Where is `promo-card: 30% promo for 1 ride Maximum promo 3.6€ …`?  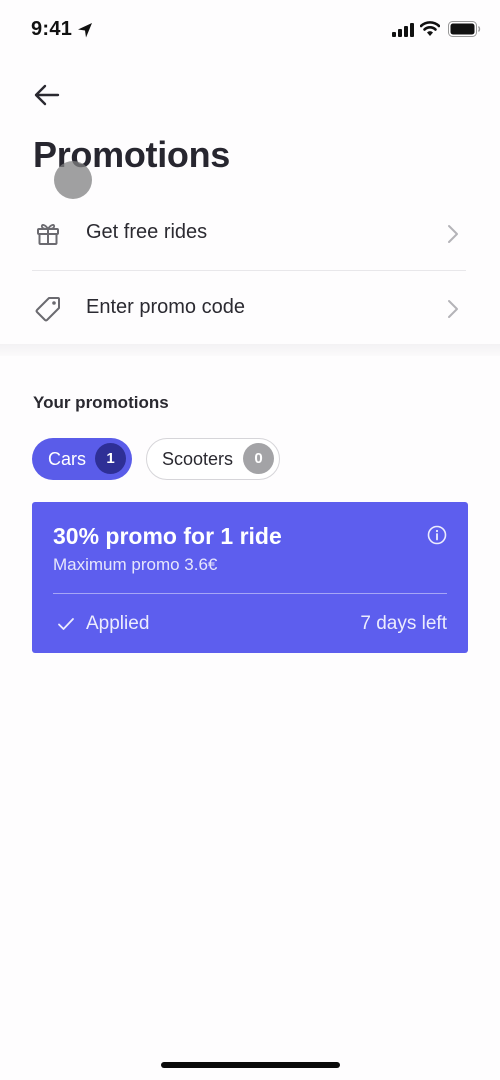
promo-card: 30% promo for 1 ride Maximum promo 3.6€ … is located at coordinates (250, 577).